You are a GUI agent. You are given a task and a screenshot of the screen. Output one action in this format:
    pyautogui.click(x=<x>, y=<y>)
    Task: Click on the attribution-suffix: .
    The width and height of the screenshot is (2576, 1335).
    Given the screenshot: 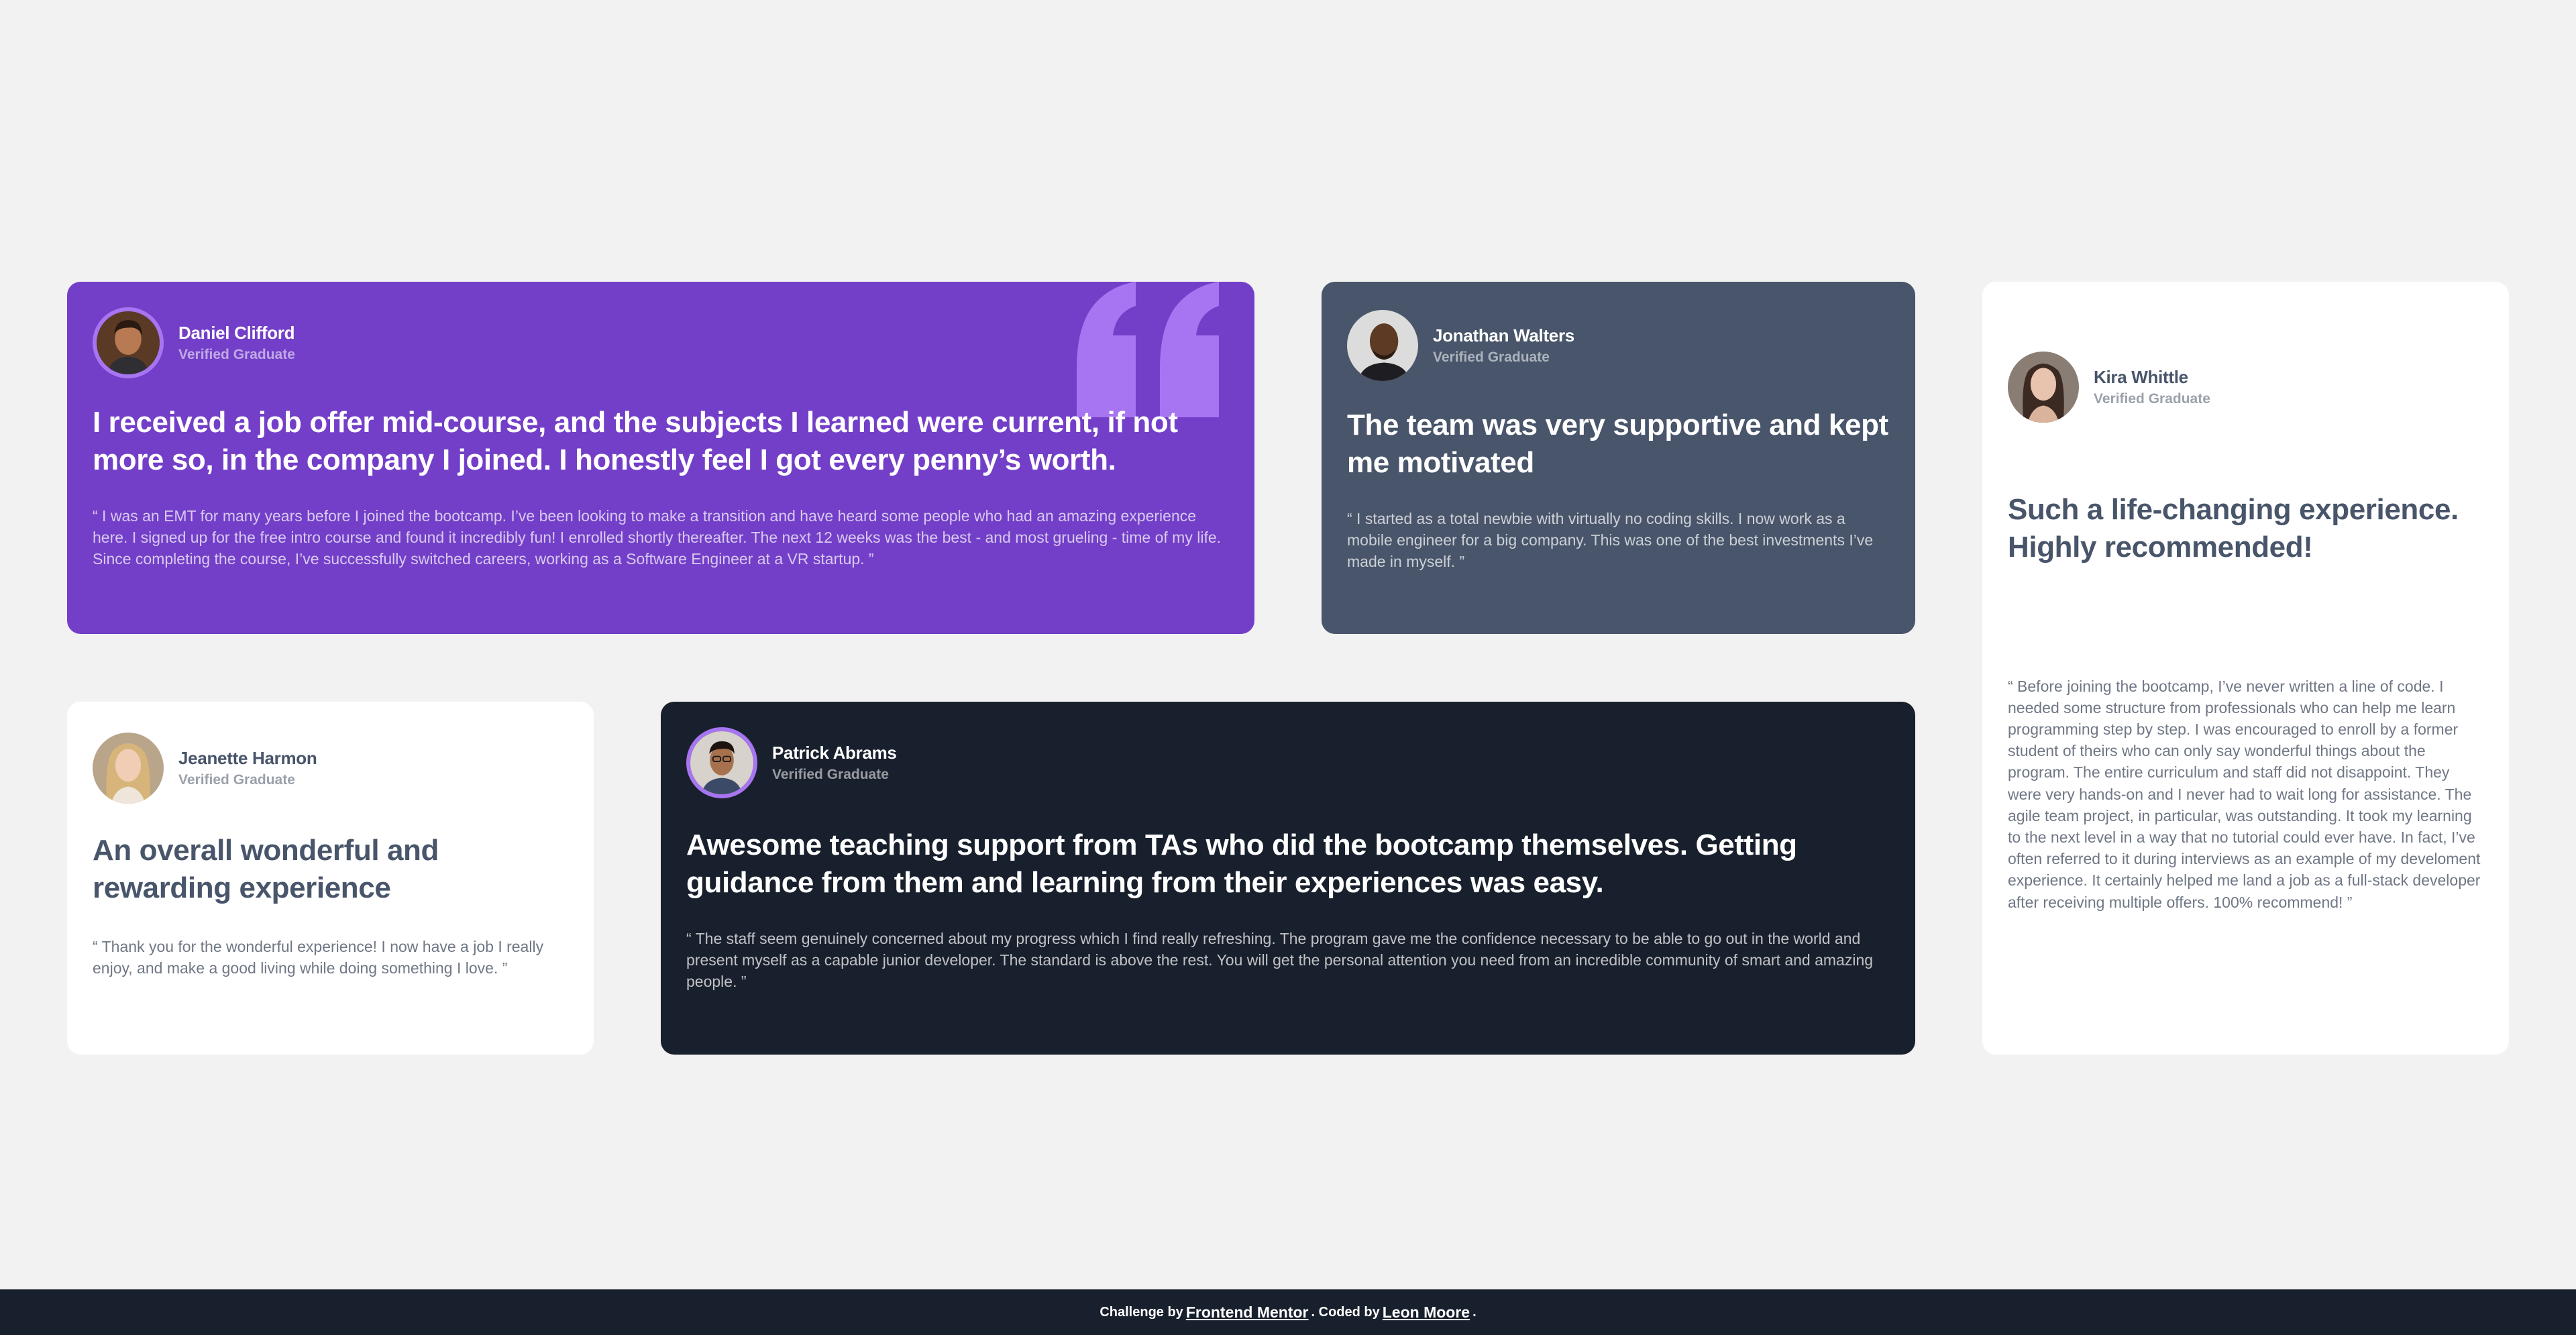 What is the action you would take?
    pyautogui.click(x=1474, y=1312)
    